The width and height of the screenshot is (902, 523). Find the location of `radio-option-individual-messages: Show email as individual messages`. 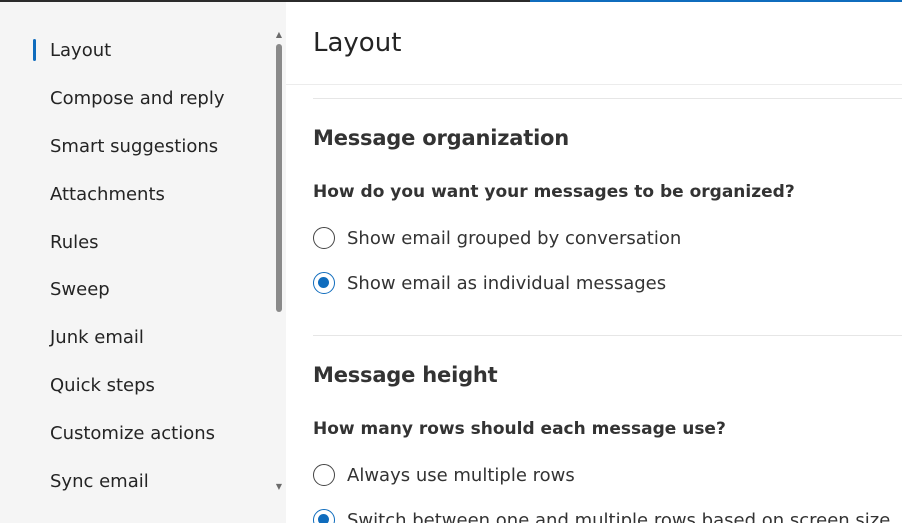

radio-option-individual-messages: Show email as individual messages is located at coordinates (489, 283).